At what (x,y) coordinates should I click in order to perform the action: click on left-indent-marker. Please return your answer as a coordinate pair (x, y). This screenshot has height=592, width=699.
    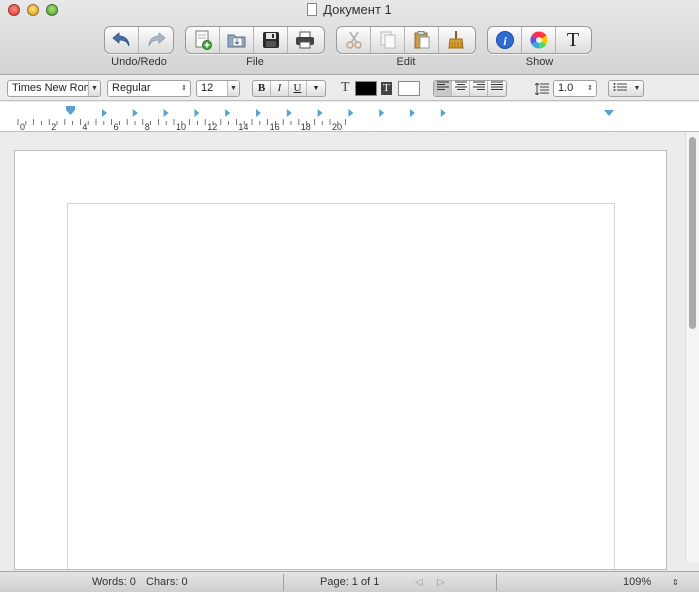
    Looking at the image, I should click on (70, 110).